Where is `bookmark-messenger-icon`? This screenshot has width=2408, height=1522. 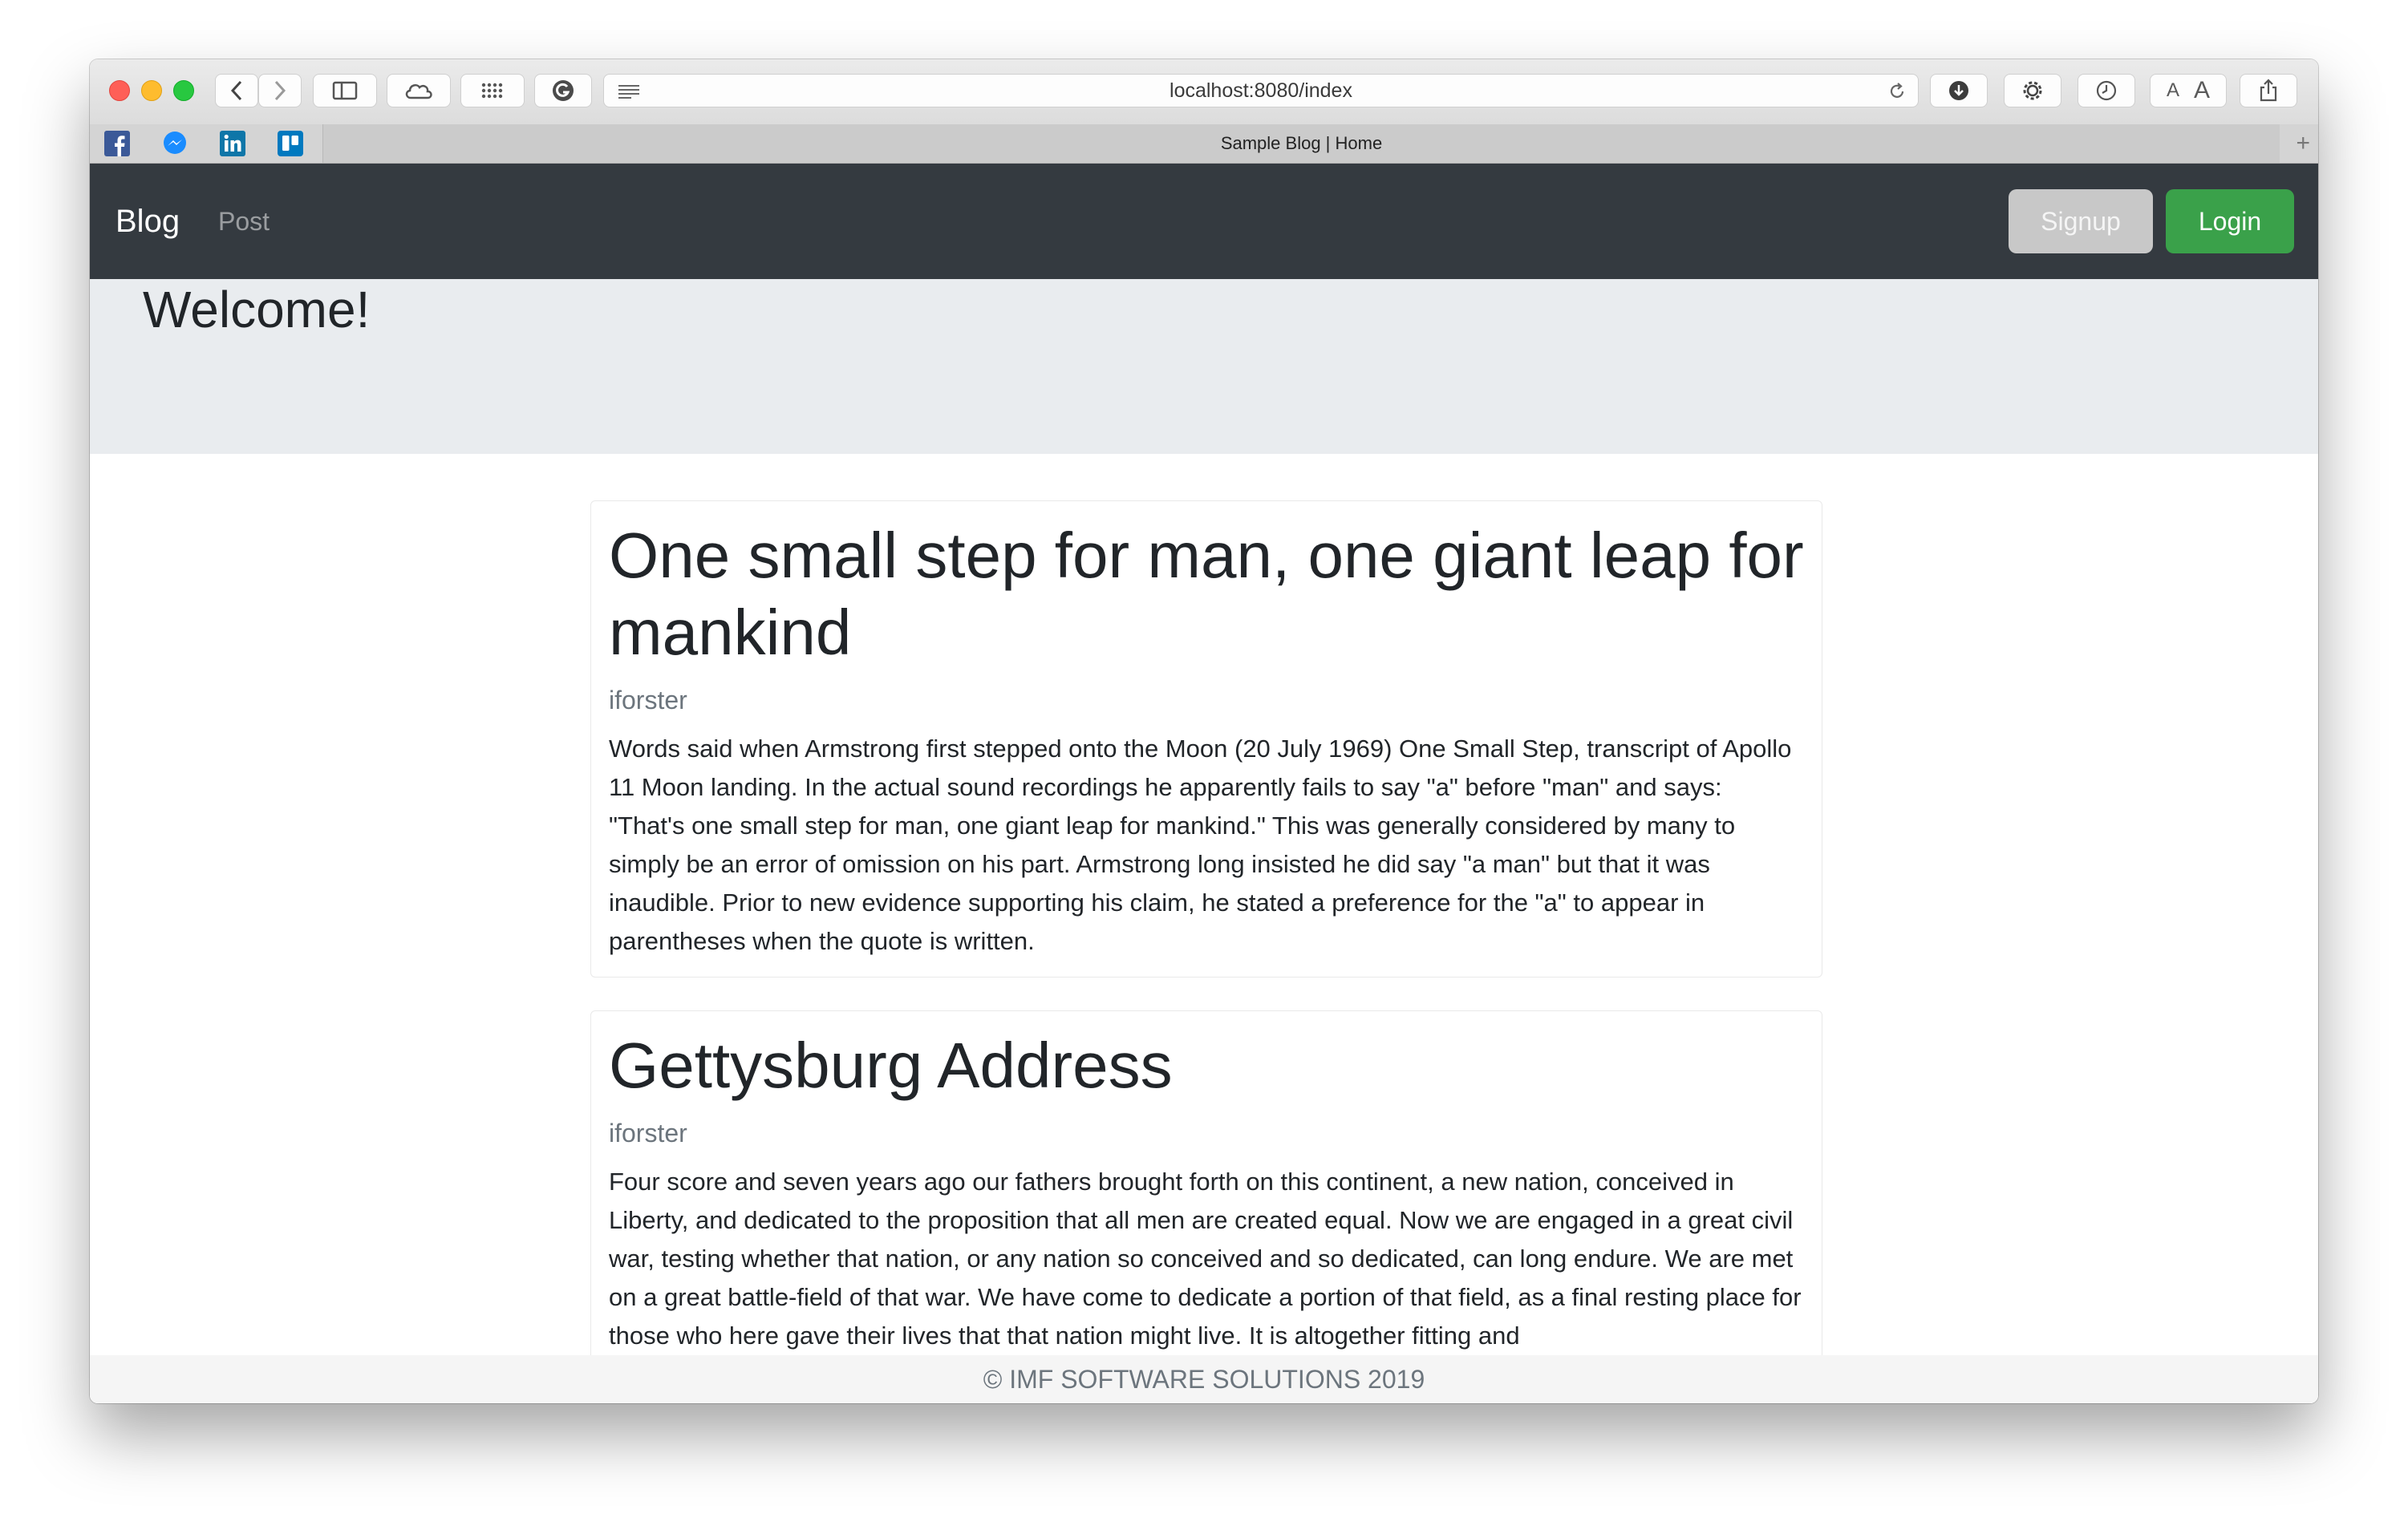
bookmark-messenger-icon is located at coordinates (175, 143).